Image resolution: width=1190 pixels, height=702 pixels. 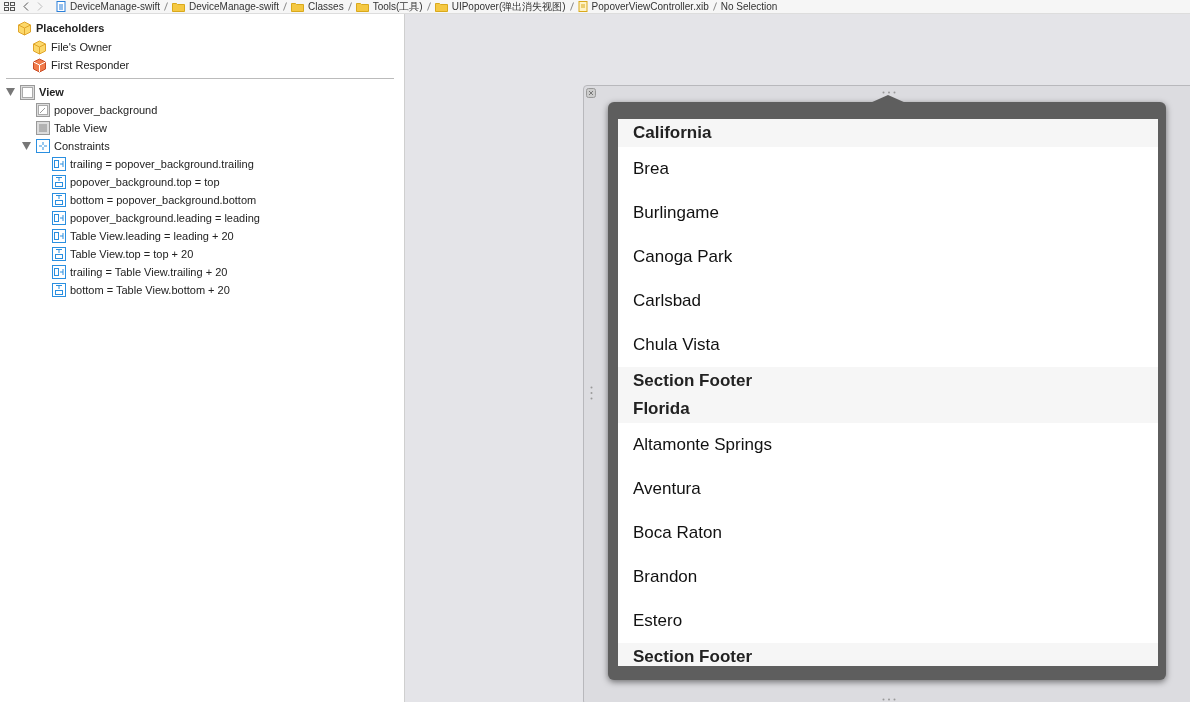 I want to click on breadcrumb-item: UIPopover(弹出消失视图), so click(x=508, y=6).